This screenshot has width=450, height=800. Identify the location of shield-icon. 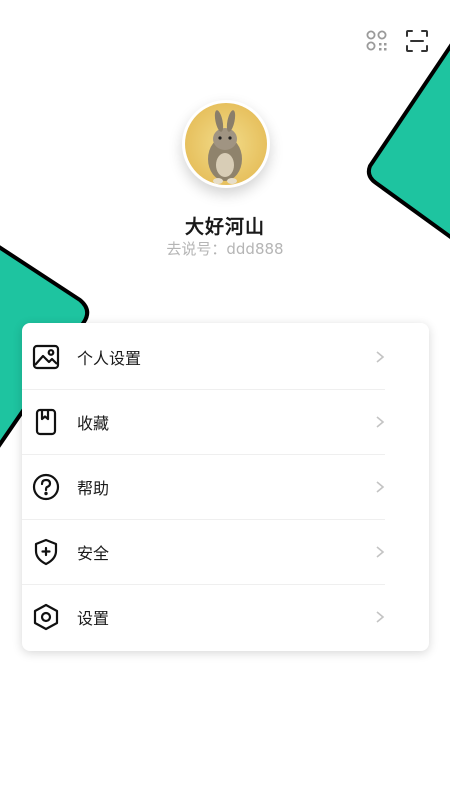
(46, 552).